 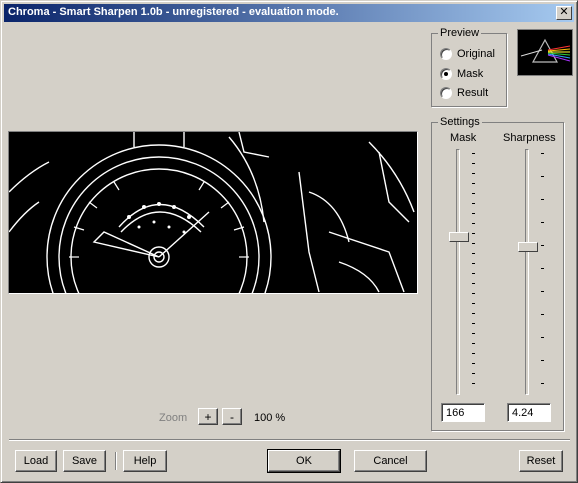 What do you see at coordinates (529, 138) in the screenshot?
I see `sharpness-slider-label: Sharpness` at bounding box center [529, 138].